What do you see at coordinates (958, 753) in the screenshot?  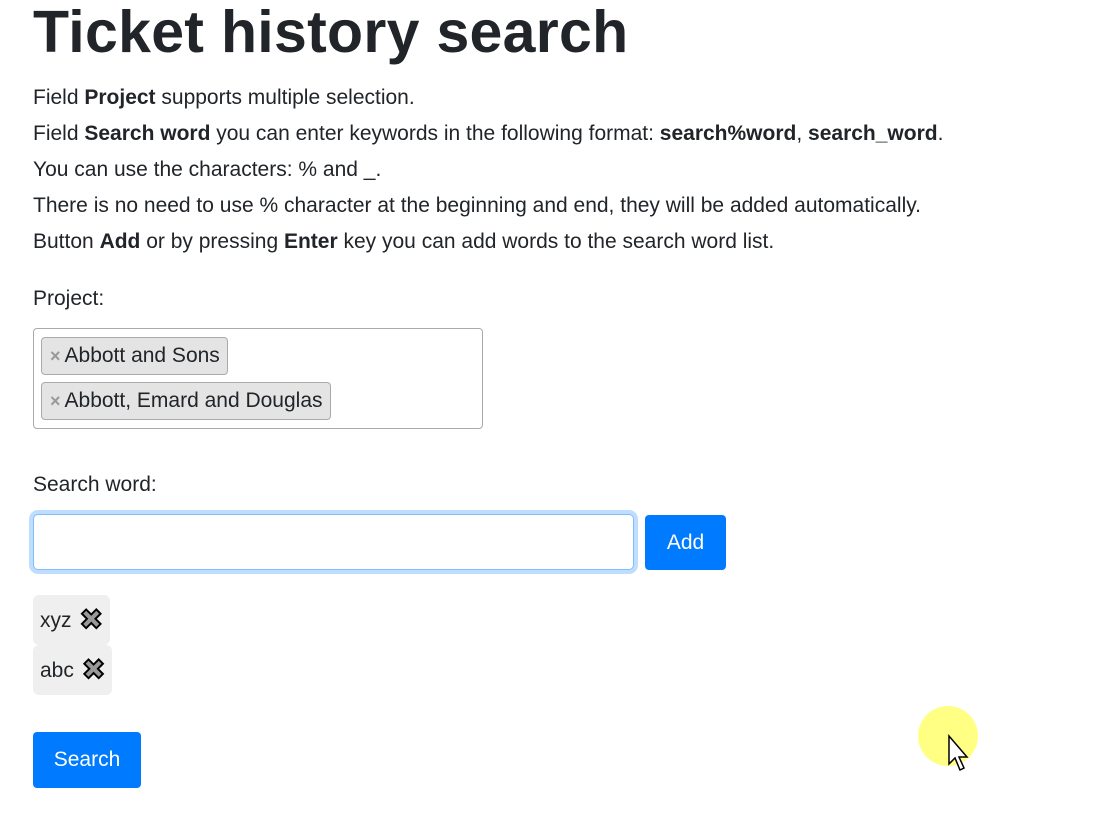 I see `mouse-pointer-icon` at bounding box center [958, 753].